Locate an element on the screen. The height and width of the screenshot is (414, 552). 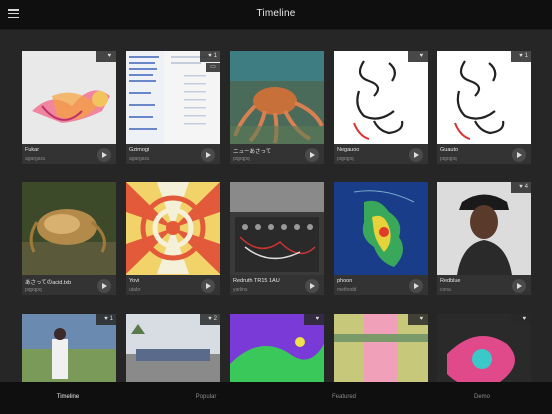
page-title: Timeline is located at coordinates (276, 13).